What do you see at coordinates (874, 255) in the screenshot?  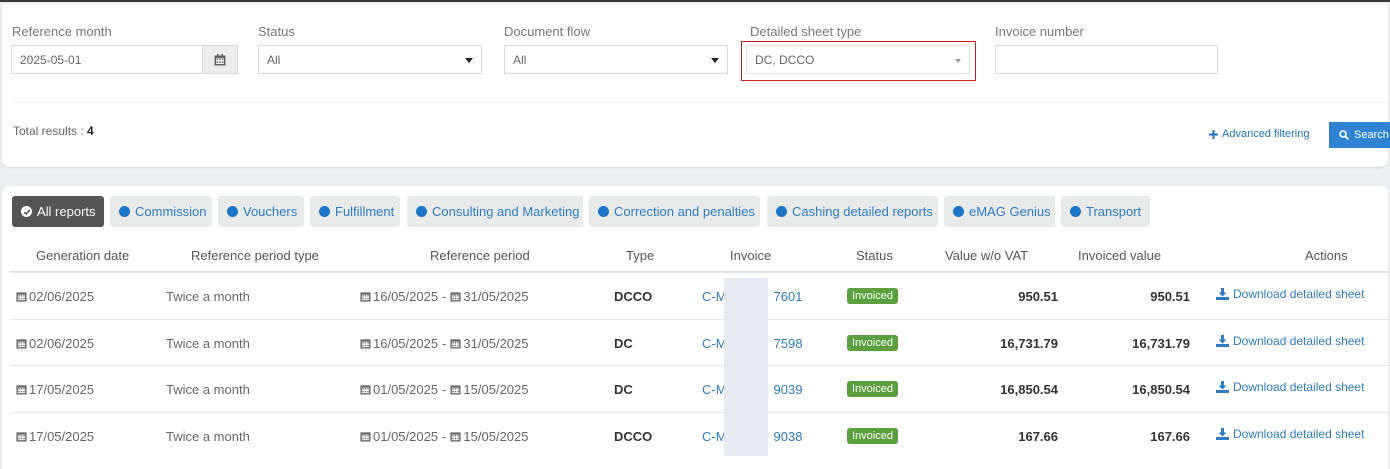 I see `column-header: Status` at bounding box center [874, 255].